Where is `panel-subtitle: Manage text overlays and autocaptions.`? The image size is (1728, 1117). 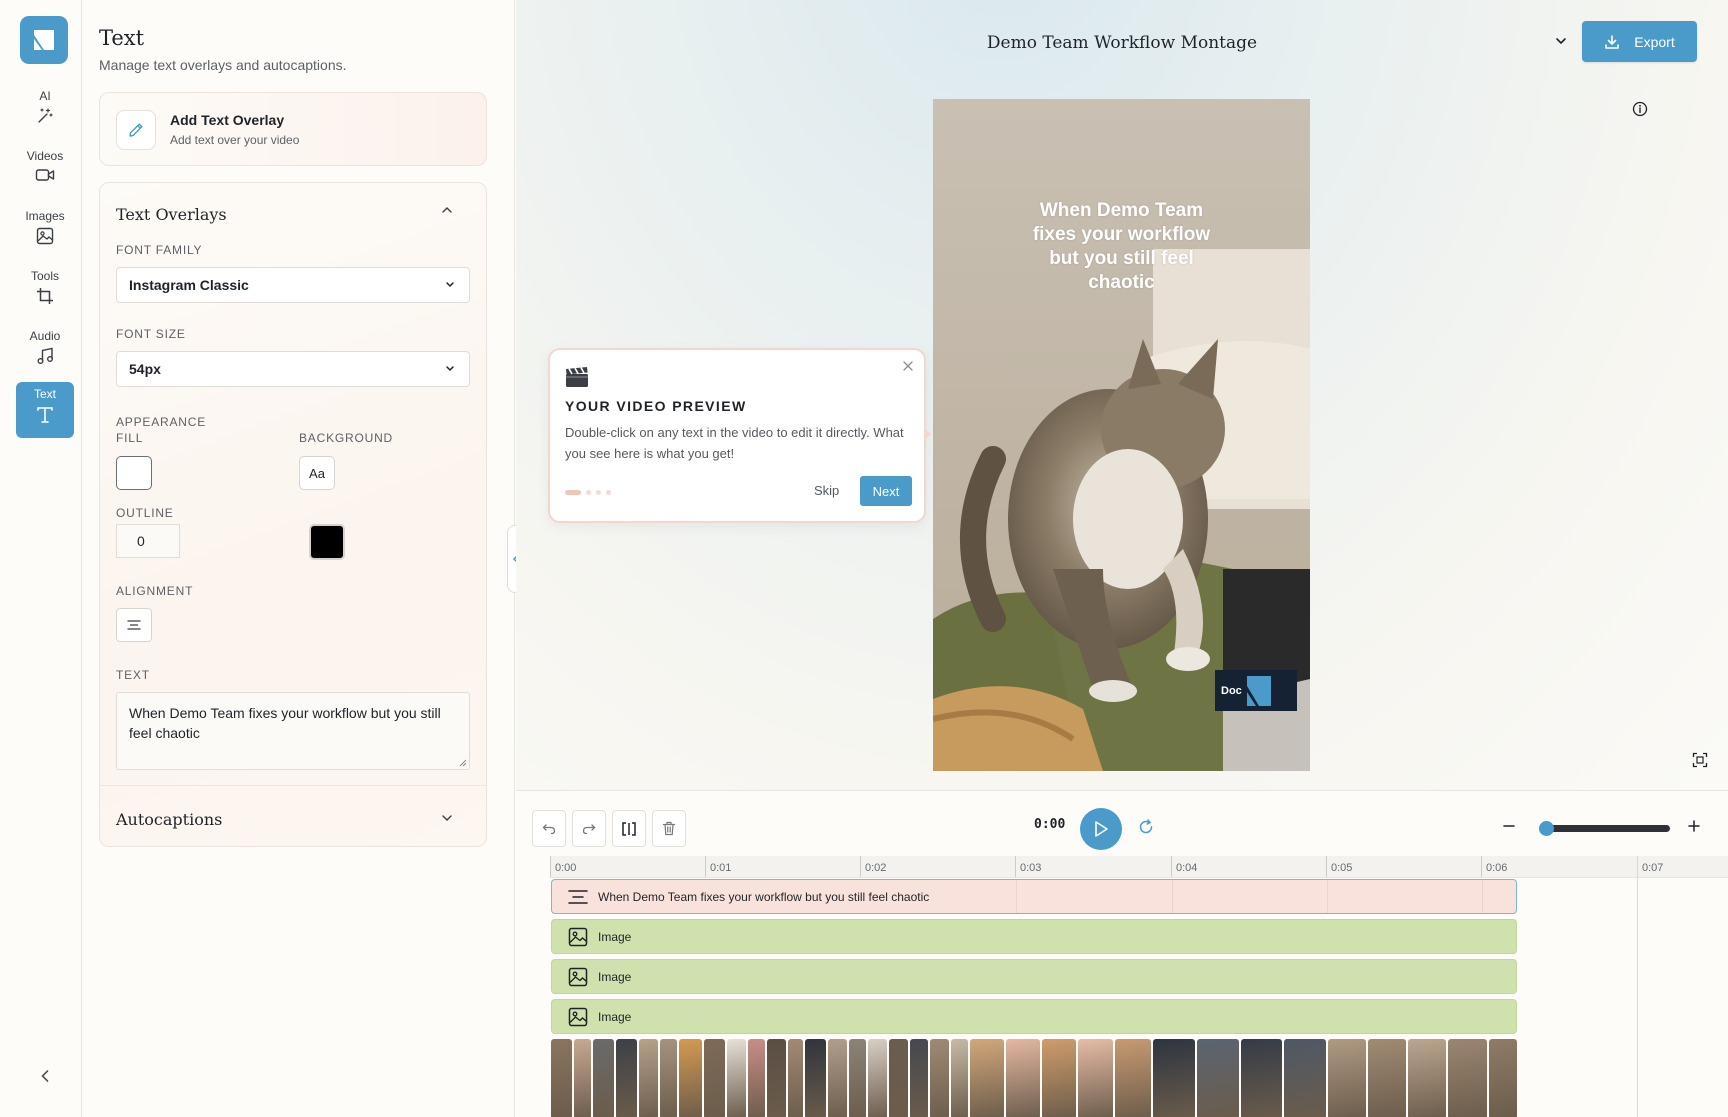 panel-subtitle: Manage text overlays and autocaptions. is located at coordinates (223, 65).